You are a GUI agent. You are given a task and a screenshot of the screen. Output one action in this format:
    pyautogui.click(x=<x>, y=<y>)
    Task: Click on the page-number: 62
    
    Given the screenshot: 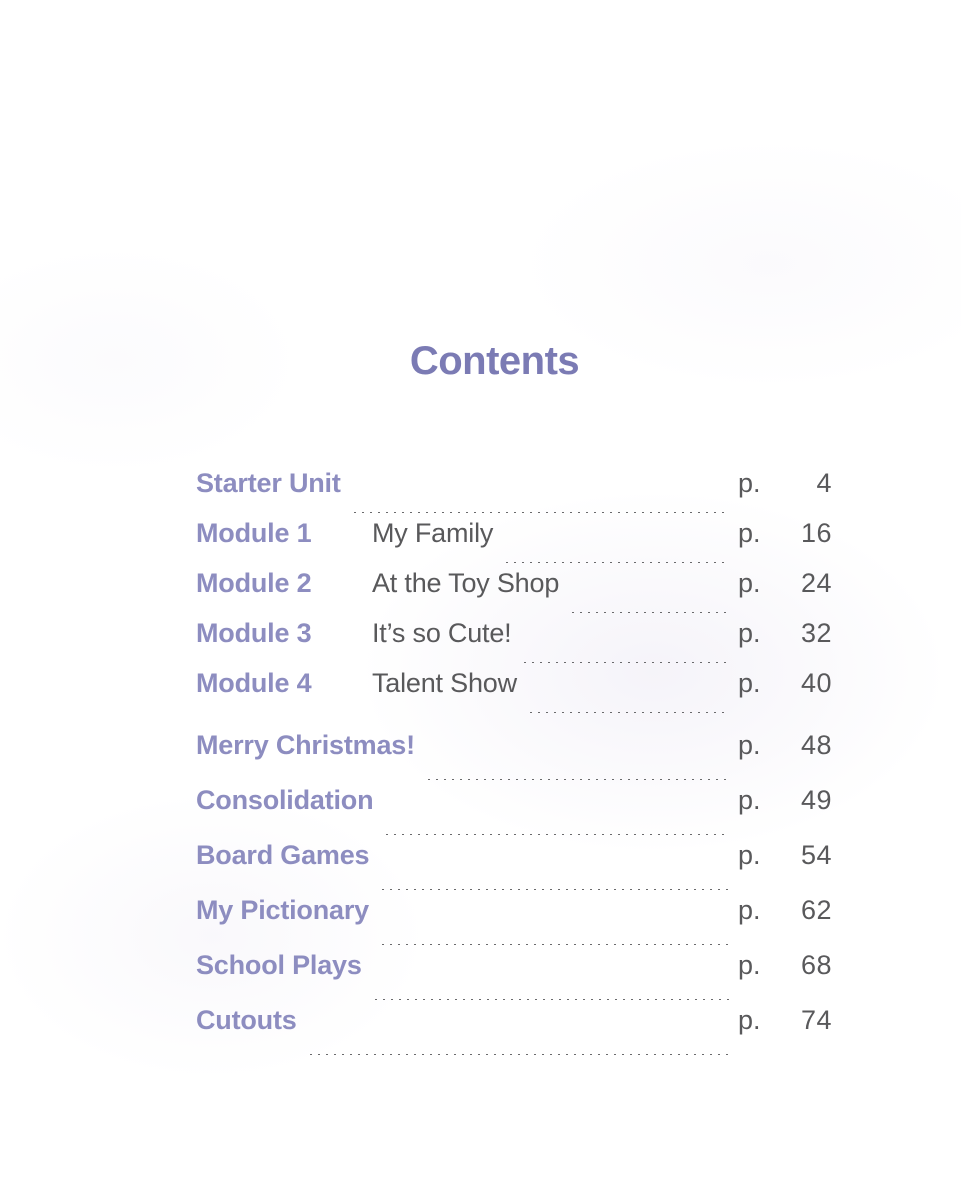 What is the action you would take?
    pyautogui.click(x=816, y=910)
    